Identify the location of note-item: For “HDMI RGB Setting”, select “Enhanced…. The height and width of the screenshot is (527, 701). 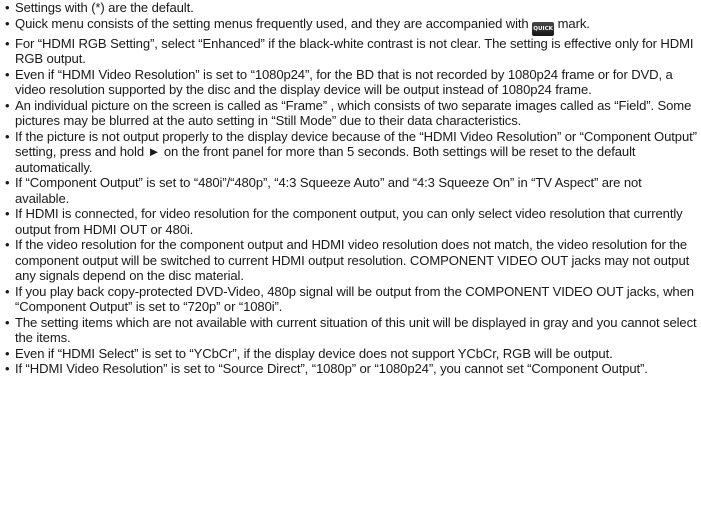
(351, 51).